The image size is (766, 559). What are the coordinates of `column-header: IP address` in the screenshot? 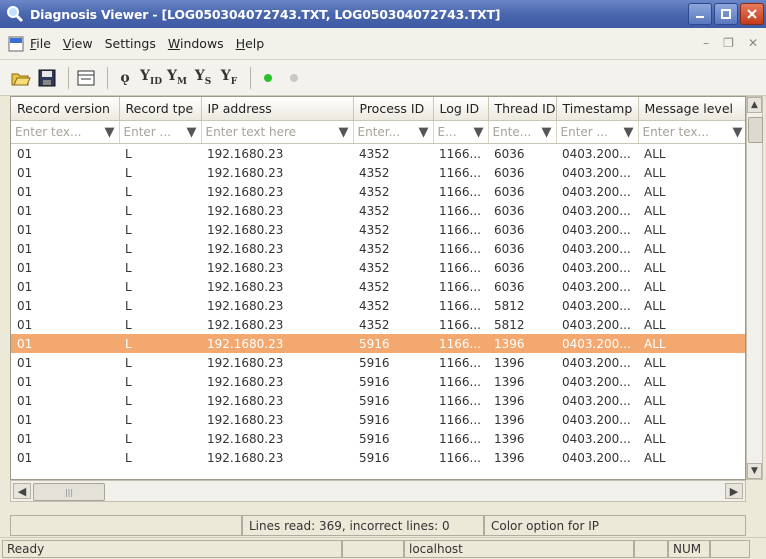 It's located at (277, 109).